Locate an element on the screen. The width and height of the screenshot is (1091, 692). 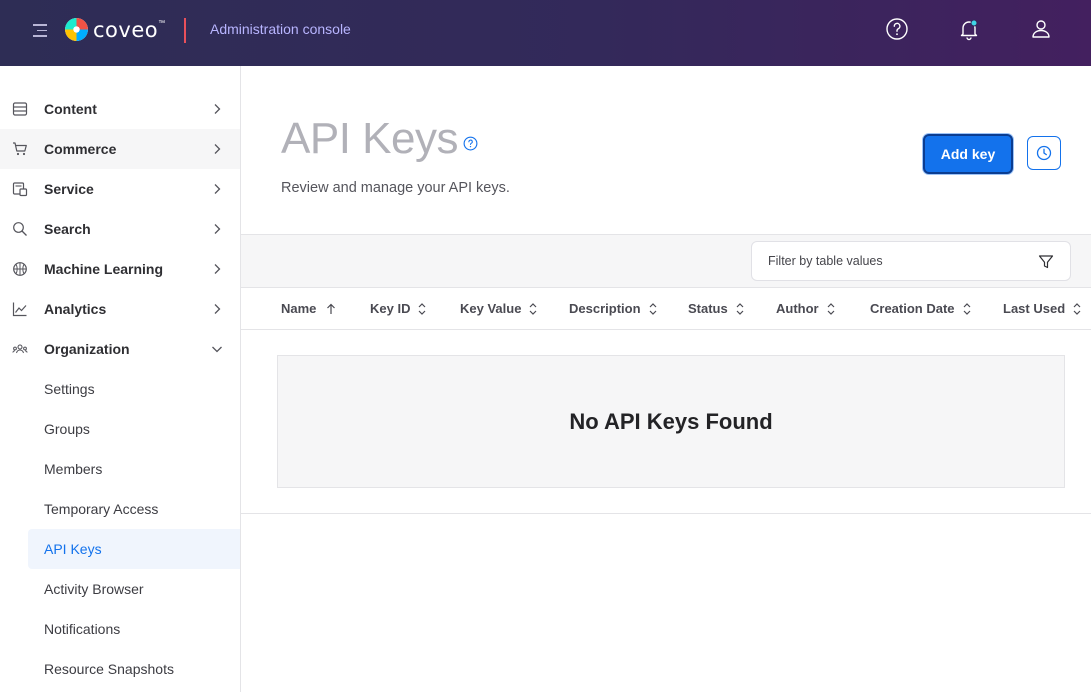
column-header-name: Name is located at coordinates (309, 308).